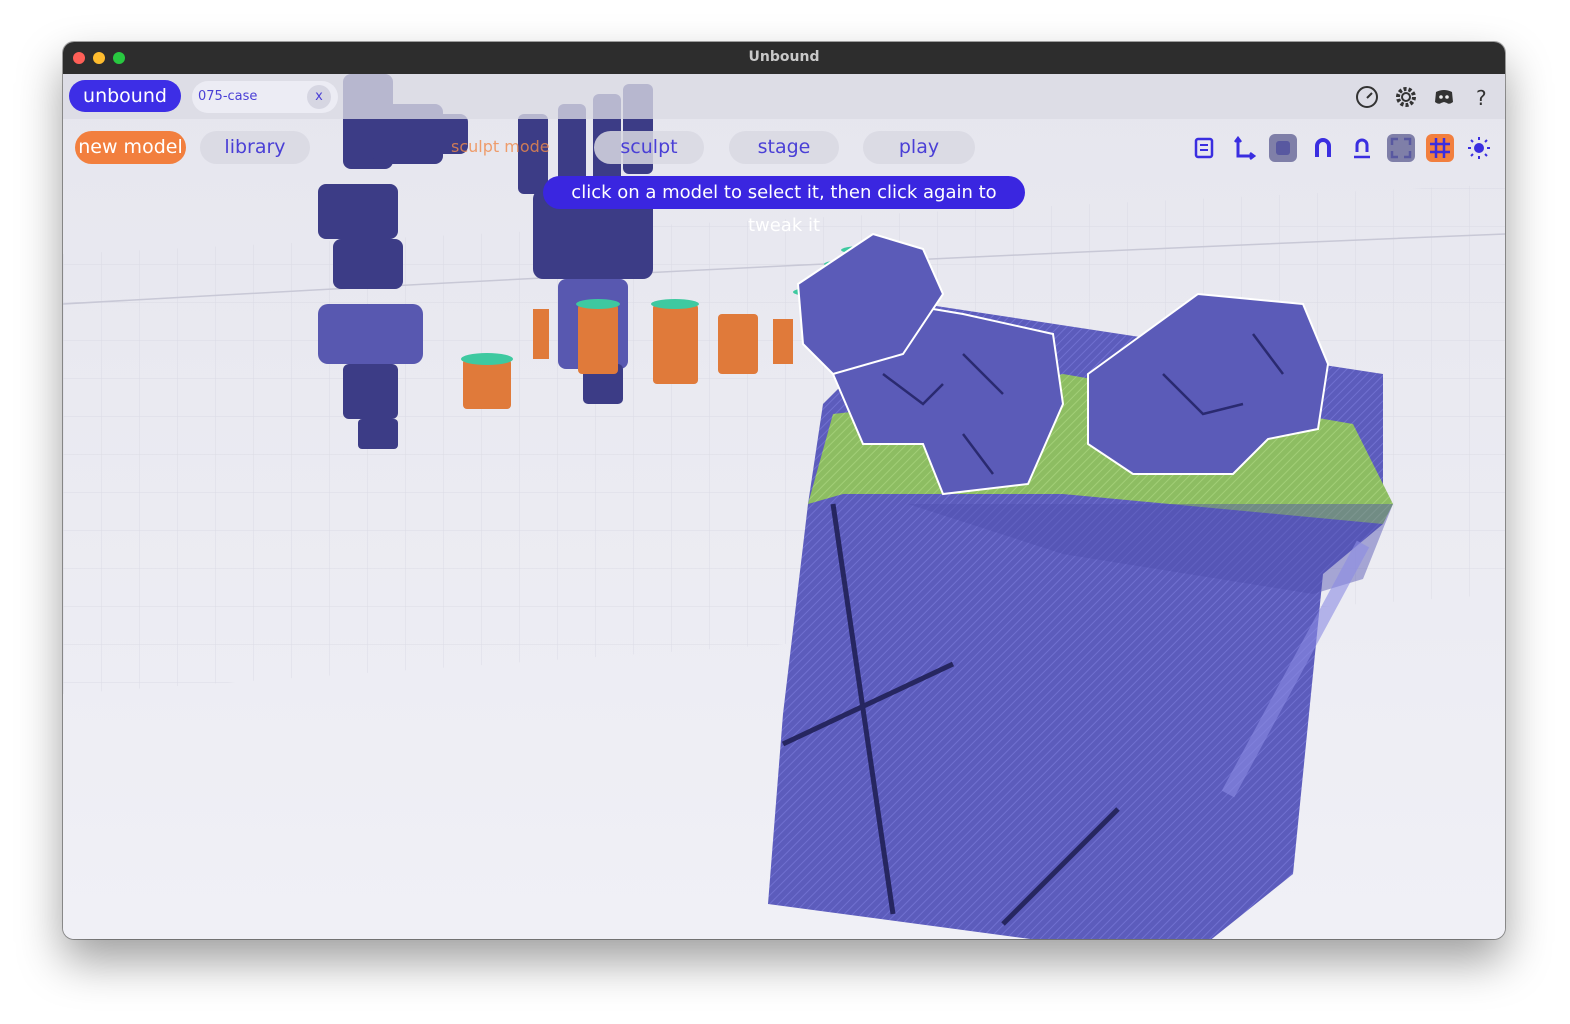 This screenshot has height=1024, width=1570. I want to click on grid-icon, so click(1440, 148).